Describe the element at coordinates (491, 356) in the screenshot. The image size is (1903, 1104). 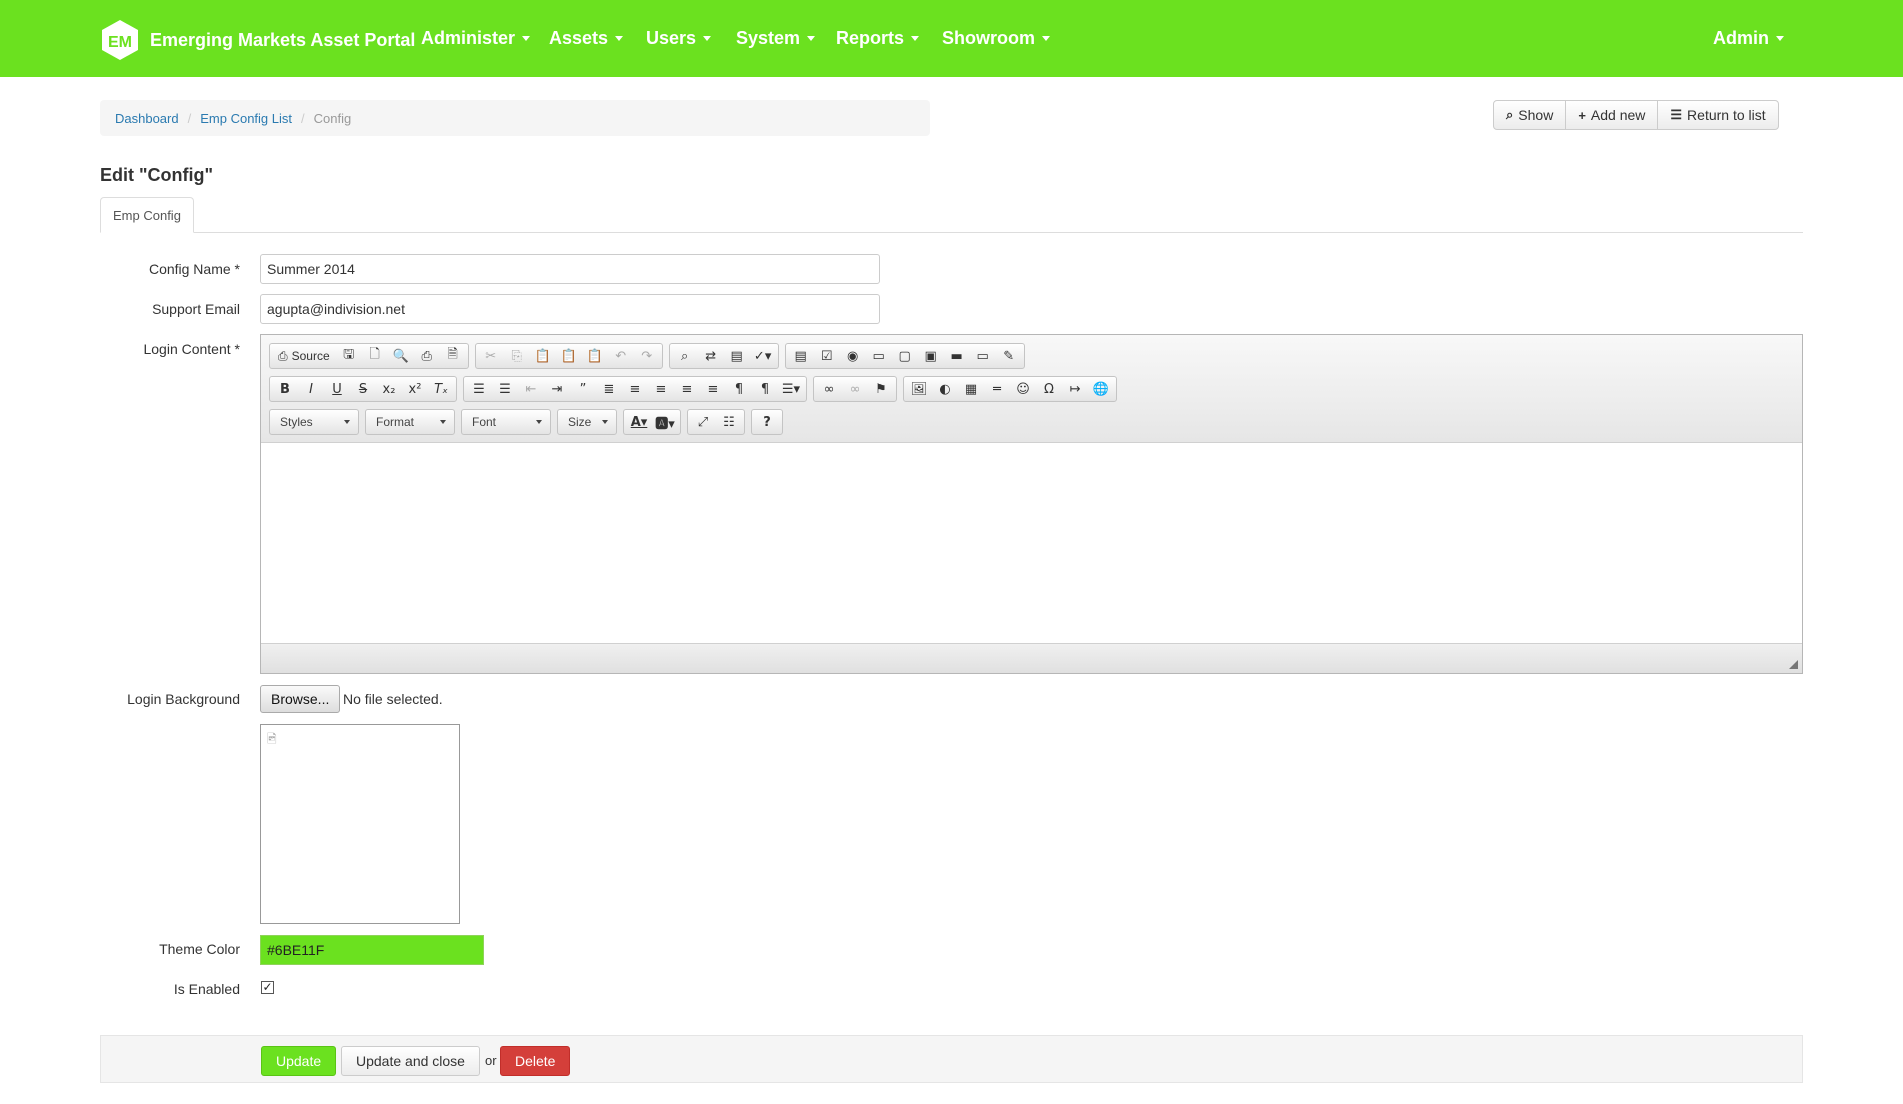
I see `cut-icon: ✂` at that location.